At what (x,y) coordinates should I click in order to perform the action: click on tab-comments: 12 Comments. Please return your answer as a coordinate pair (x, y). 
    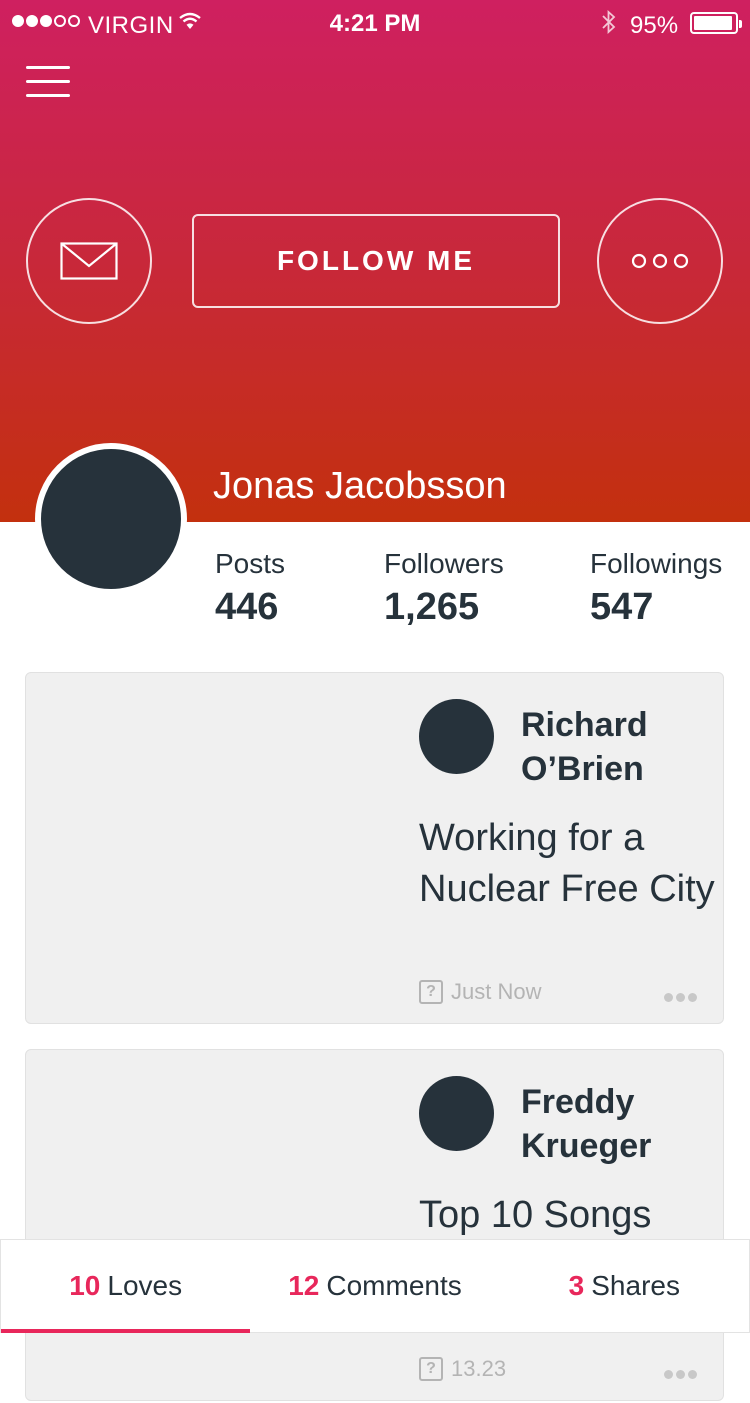
    Looking at the image, I should click on (374, 1286).